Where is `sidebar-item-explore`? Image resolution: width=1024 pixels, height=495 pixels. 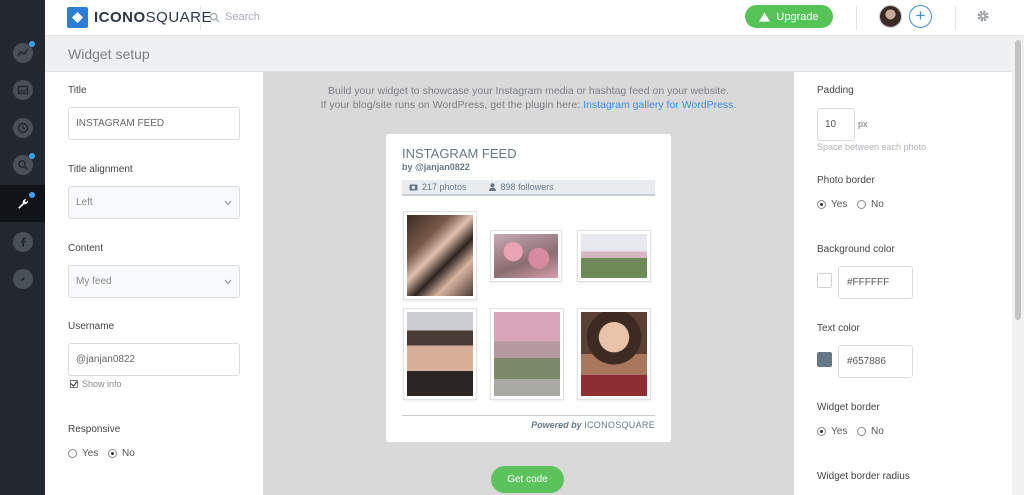
sidebar-item-explore is located at coordinates (22, 278).